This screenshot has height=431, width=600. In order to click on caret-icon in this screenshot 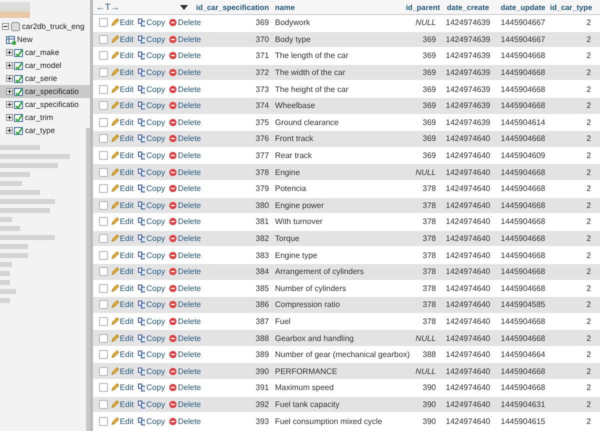, I will do `click(184, 7)`.